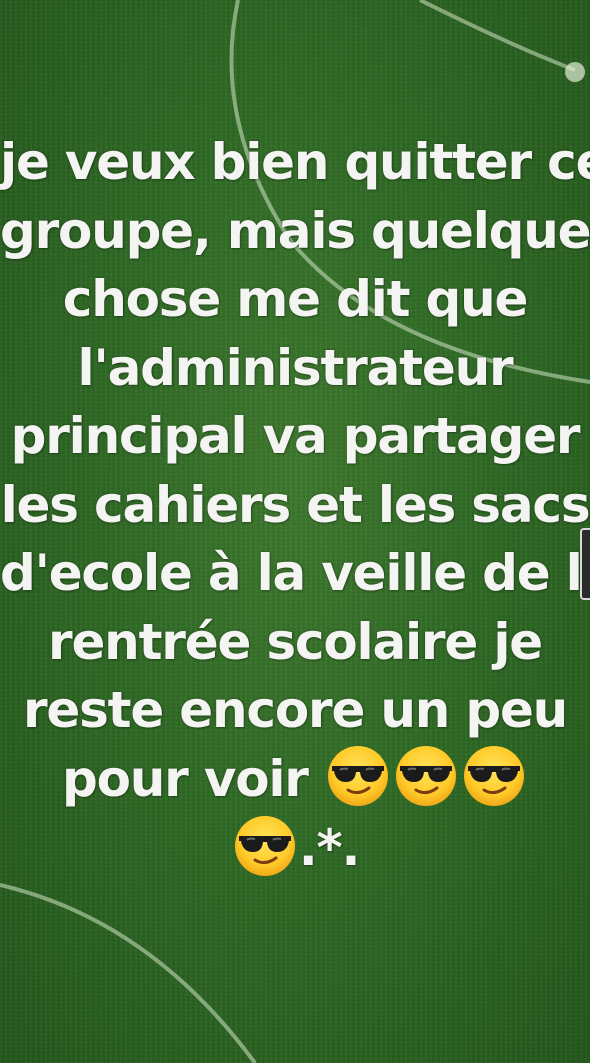  Describe the element at coordinates (185, 778) in the screenshot. I see `message-line-10-text: pour voir` at that location.